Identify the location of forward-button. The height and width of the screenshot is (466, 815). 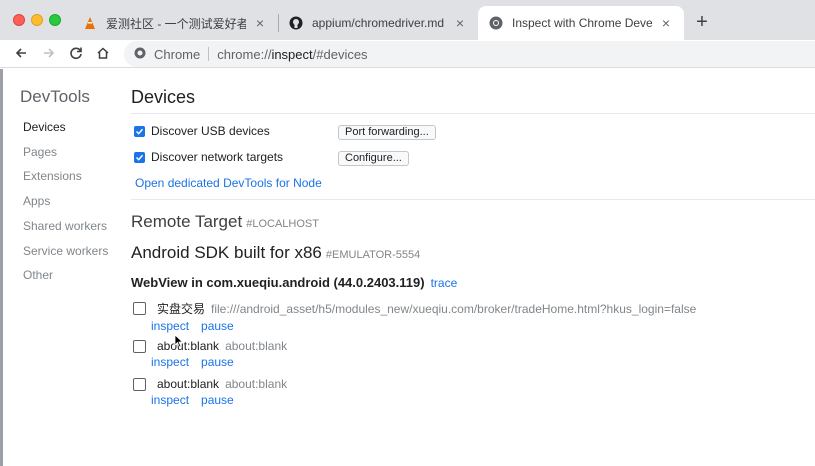
(49, 53).